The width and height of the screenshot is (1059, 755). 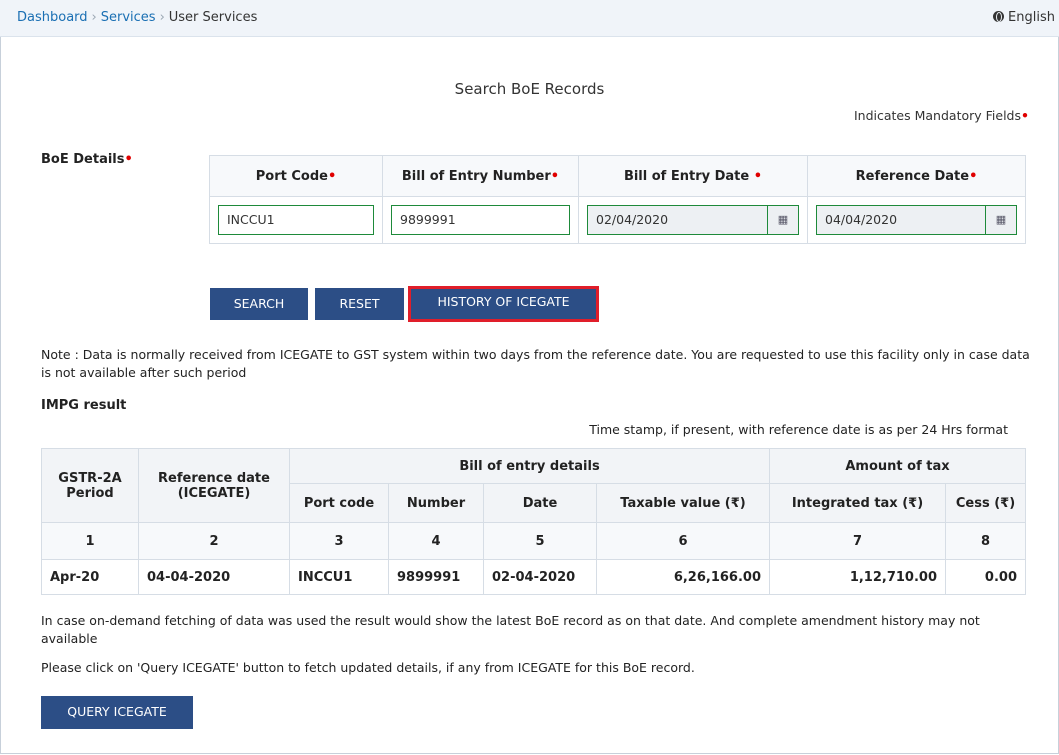 What do you see at coordinates (683, 503) in the screenshot?
I see `taxable-value-header: Taxable value (₹)` at bounding box center [683, 503].